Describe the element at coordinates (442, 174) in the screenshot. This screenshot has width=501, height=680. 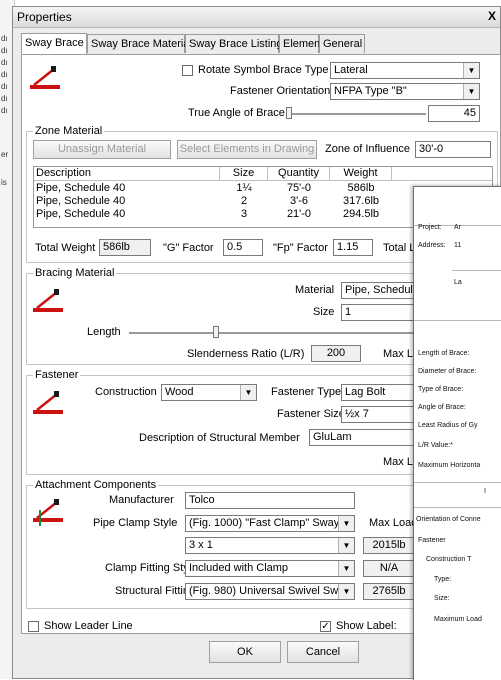
I see `column-header-blank` at that location.